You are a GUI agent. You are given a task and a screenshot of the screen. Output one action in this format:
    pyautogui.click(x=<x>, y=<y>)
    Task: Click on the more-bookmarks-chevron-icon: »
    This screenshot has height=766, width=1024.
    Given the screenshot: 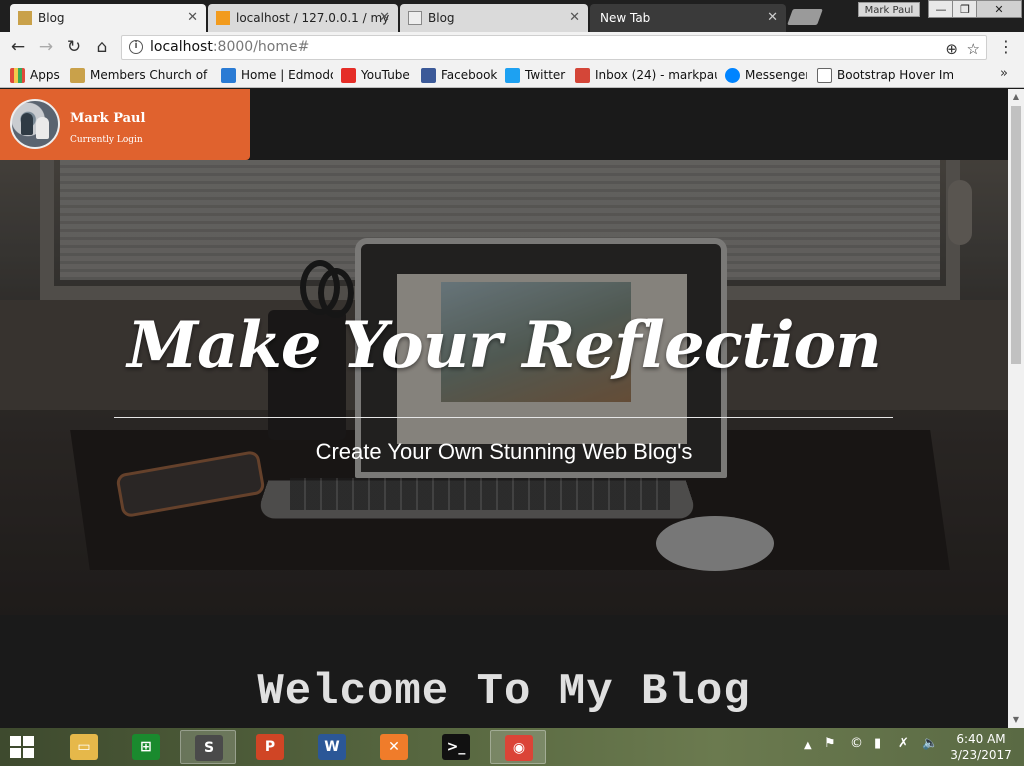 What is the action you would take?
    pyautogui.click(x=1004, y=73)
    